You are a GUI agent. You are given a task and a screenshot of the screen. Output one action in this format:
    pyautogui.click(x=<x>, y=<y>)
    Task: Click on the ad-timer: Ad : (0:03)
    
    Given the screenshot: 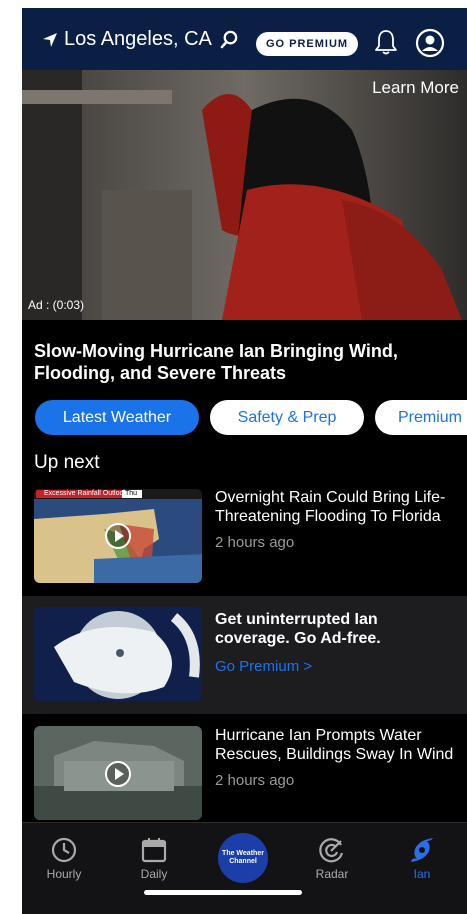 What is the action you would take?
    pyautogui.click(x=56, y=305)
    